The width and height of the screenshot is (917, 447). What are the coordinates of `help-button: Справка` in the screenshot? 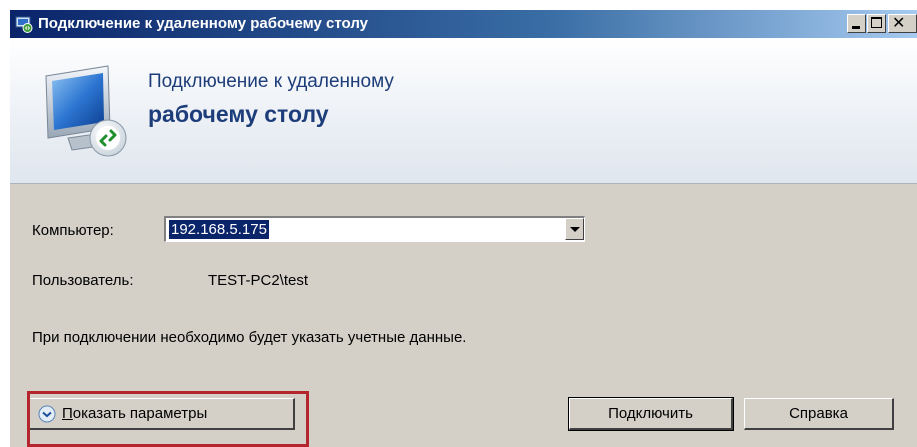 It's located at (819, 414).